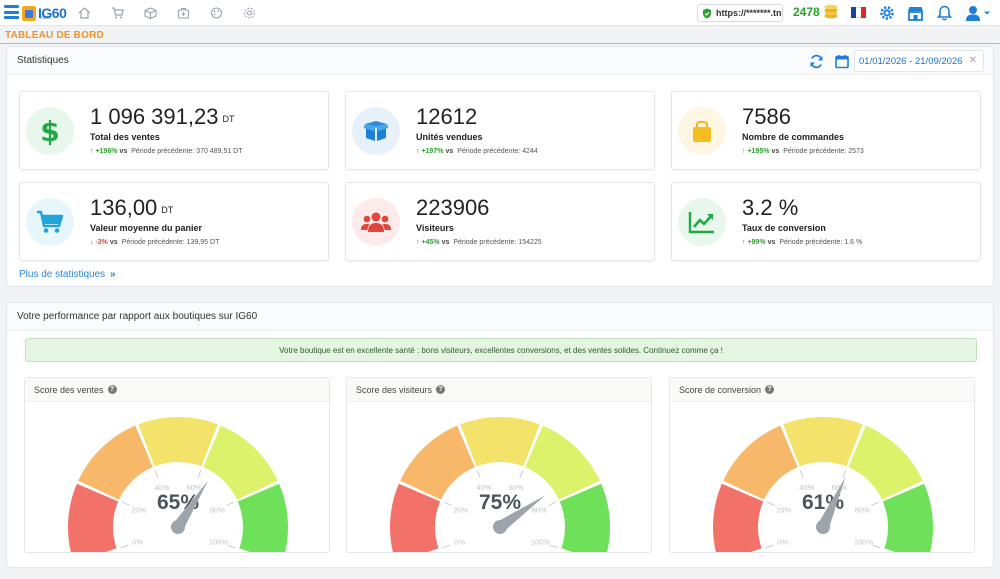 The image size is (1000, 579). What do you see at coordinates (842, 61) in the screenshot?
I see `calendar-icon` at bounding box center [842, 61].